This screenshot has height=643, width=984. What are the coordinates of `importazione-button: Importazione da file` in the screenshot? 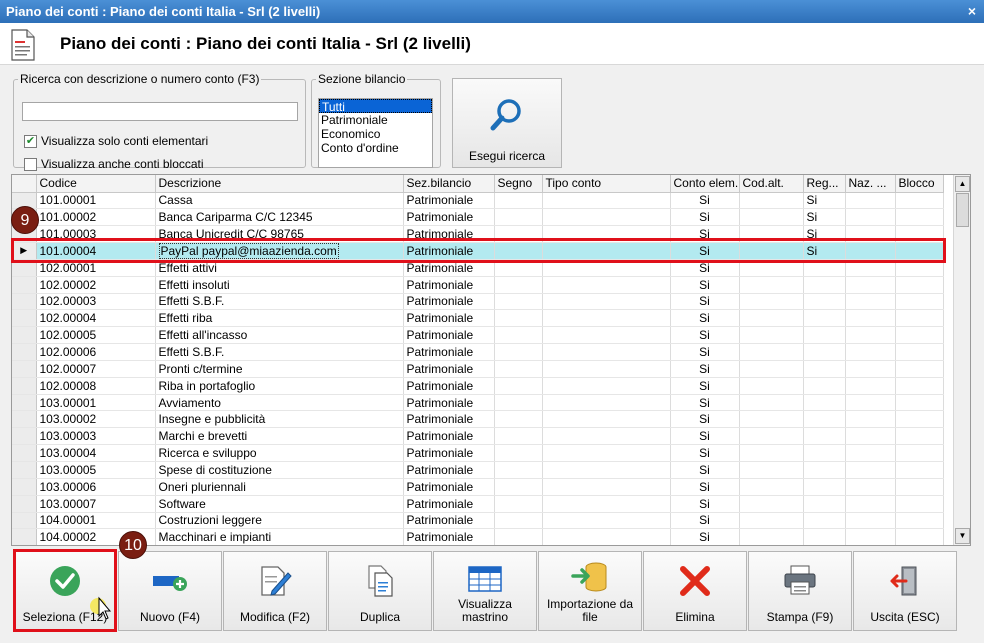 It's located at (590, 591).